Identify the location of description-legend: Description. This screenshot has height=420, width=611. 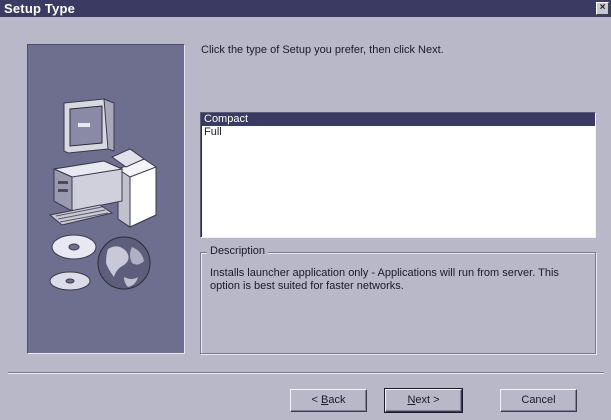
(238, 251).